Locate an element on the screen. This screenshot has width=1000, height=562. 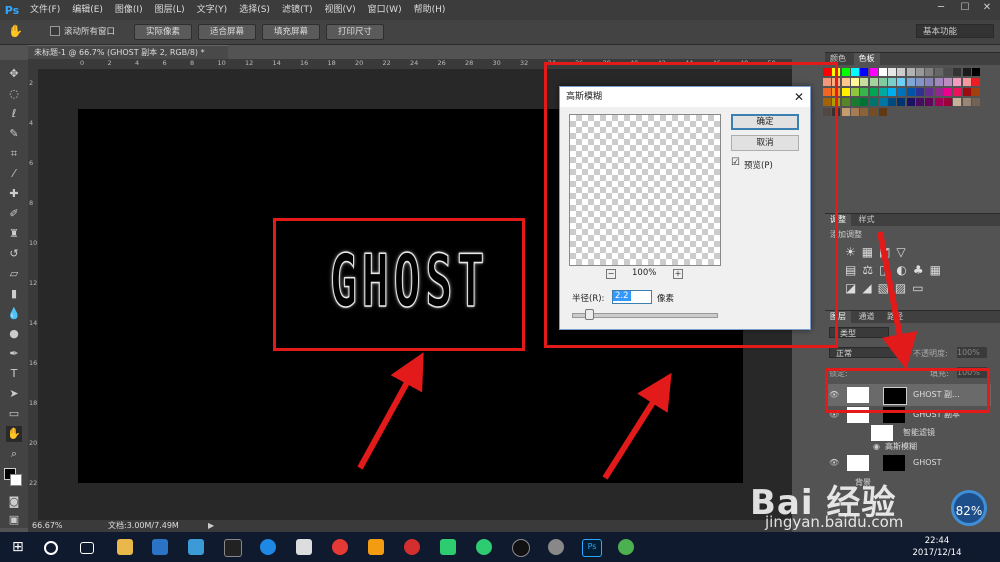
app-icon is located at coordinates (376, 547).